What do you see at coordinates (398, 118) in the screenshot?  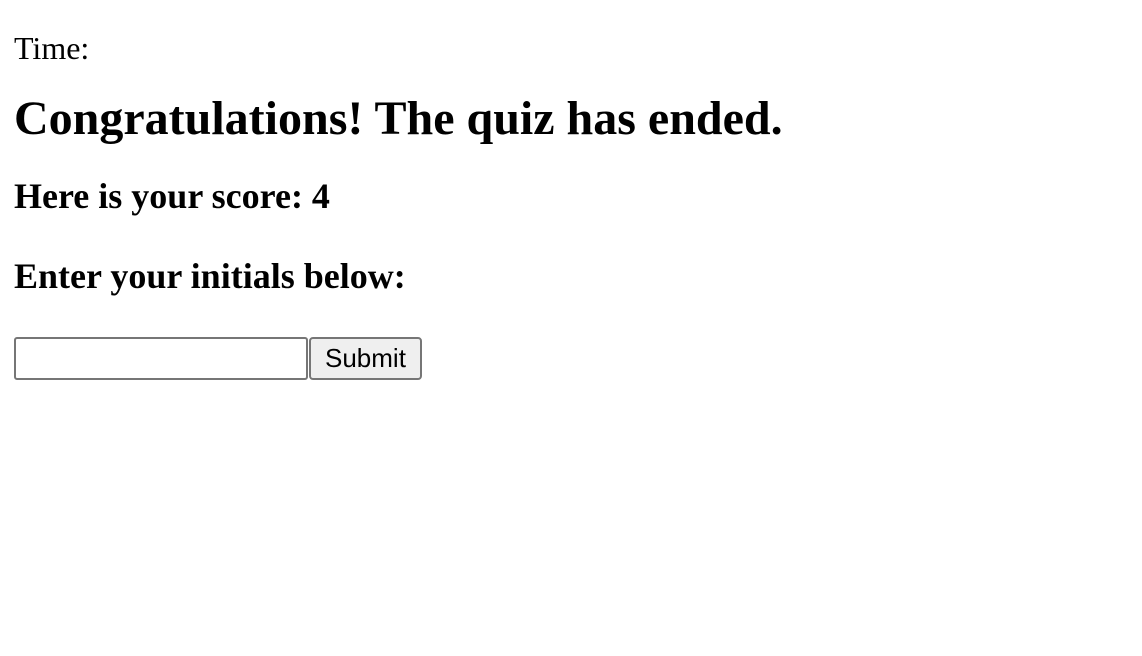 I see `quiz-ended-heading: Congratulations! The quiz has ended.` at bounding box center [398, 118].